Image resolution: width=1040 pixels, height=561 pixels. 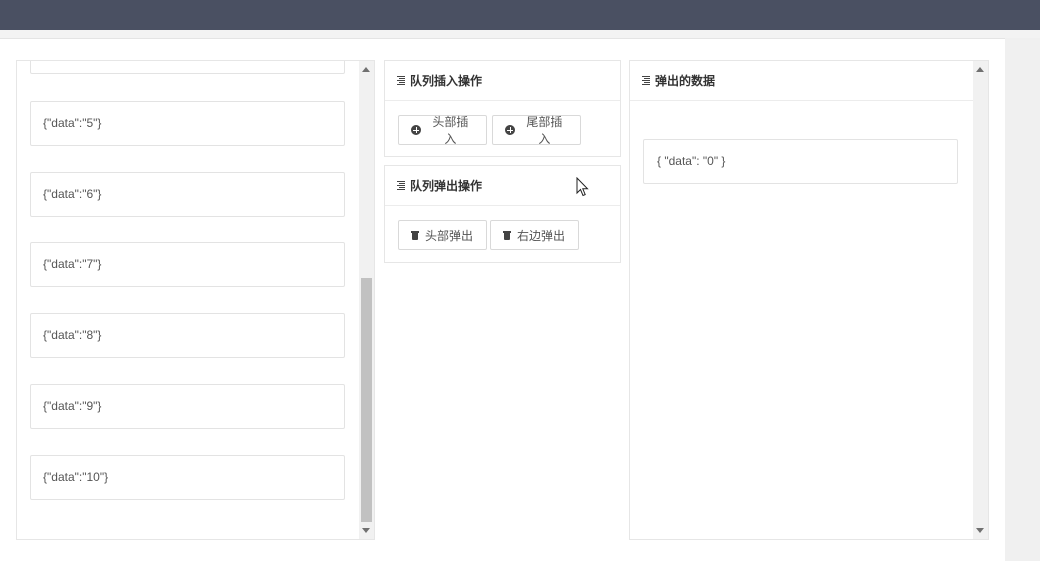 What do you see at coordinates (800, 161) in the screenshot?
I see `popped-data-value: { "data": "0" }` at bounding box center [800, 161].